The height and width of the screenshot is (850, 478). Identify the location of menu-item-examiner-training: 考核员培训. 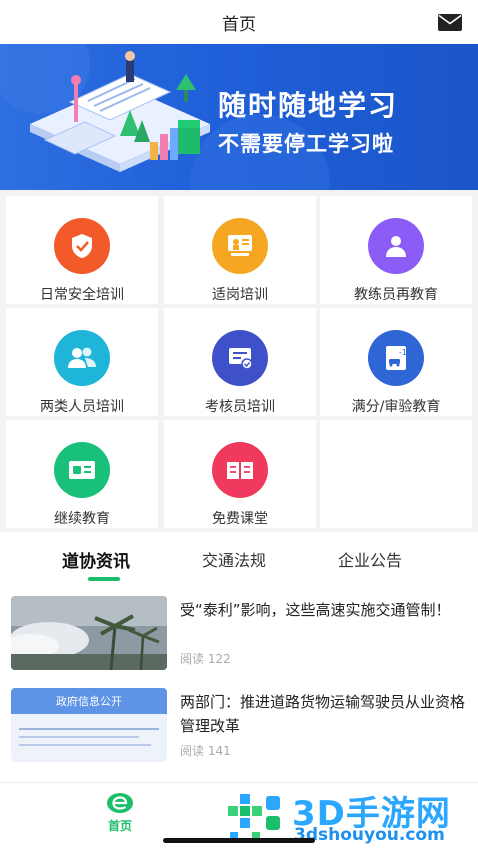
(240, 362).